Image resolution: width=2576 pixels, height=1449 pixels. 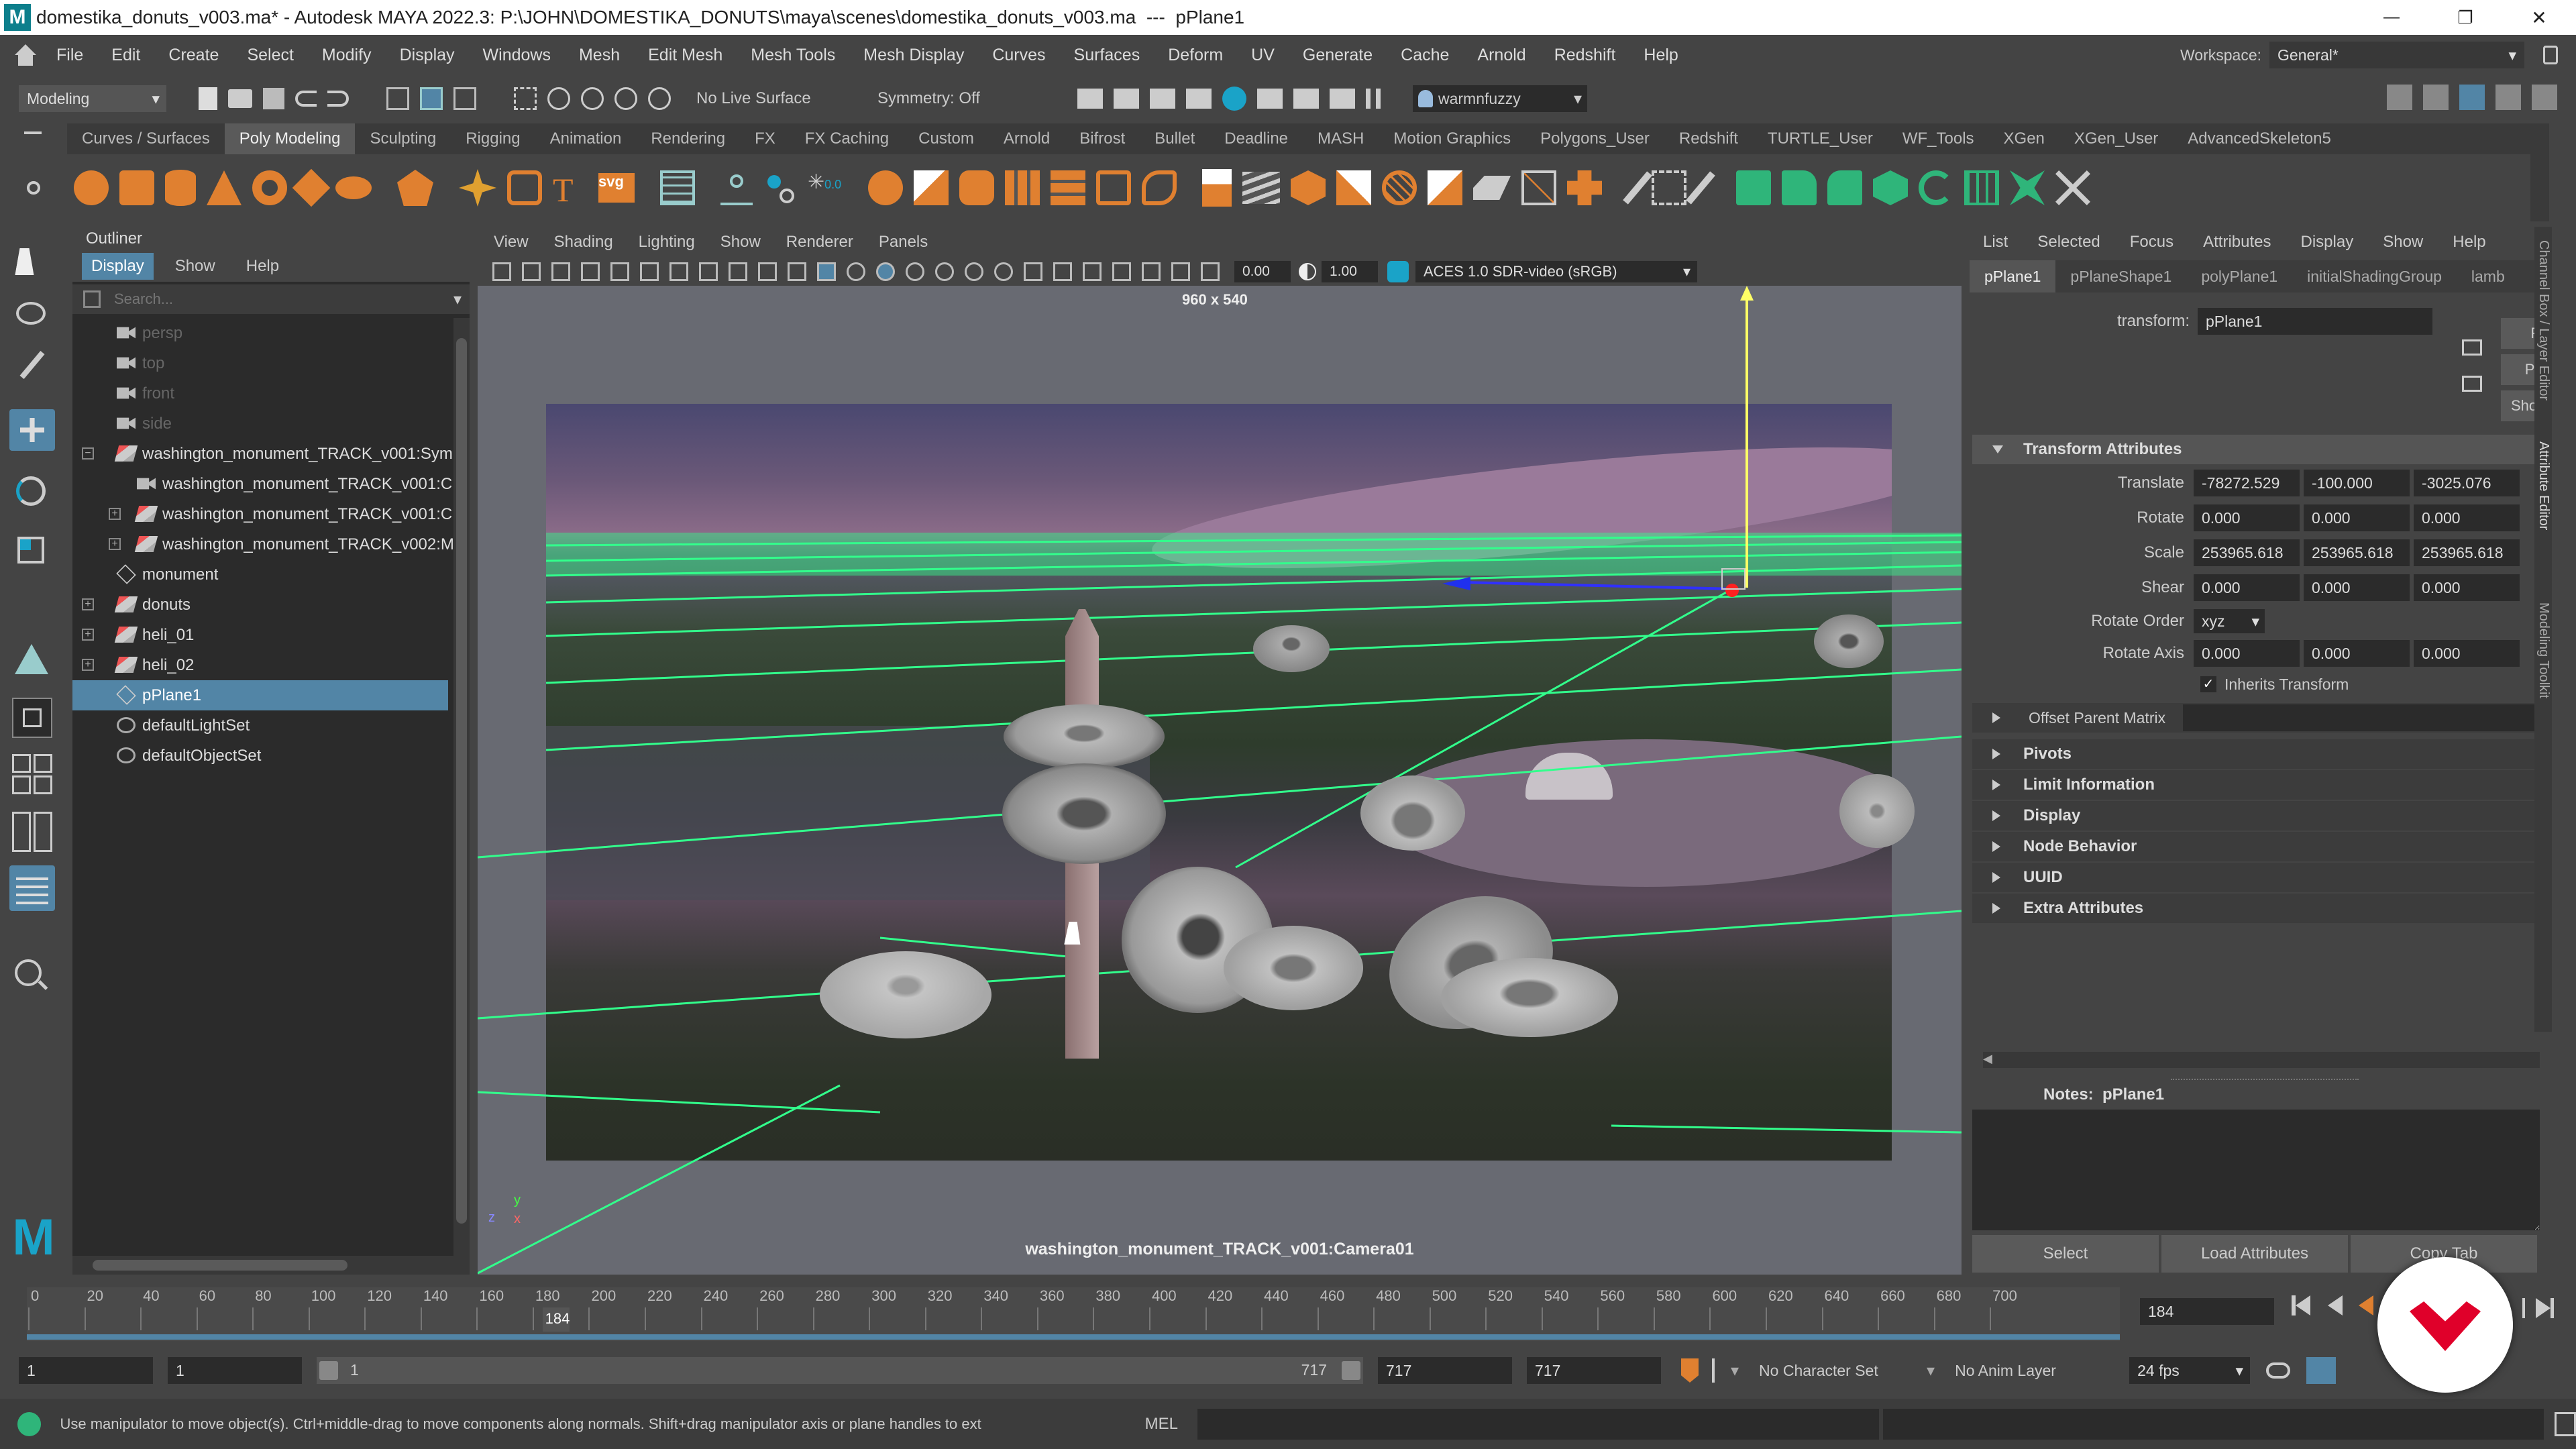 I want to click on outliner-item: front, so click(x=260, y=393).